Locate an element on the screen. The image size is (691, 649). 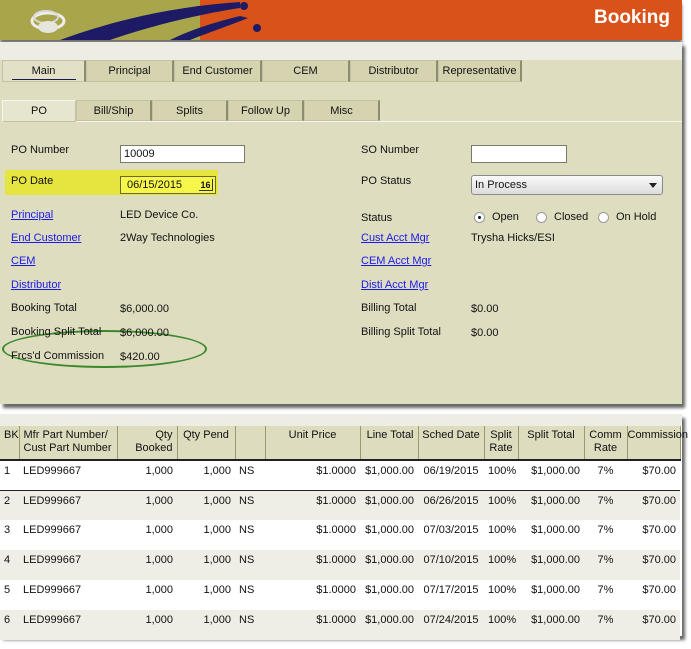
billing-total-label: Billing Total is located at coordinates (389, 308).